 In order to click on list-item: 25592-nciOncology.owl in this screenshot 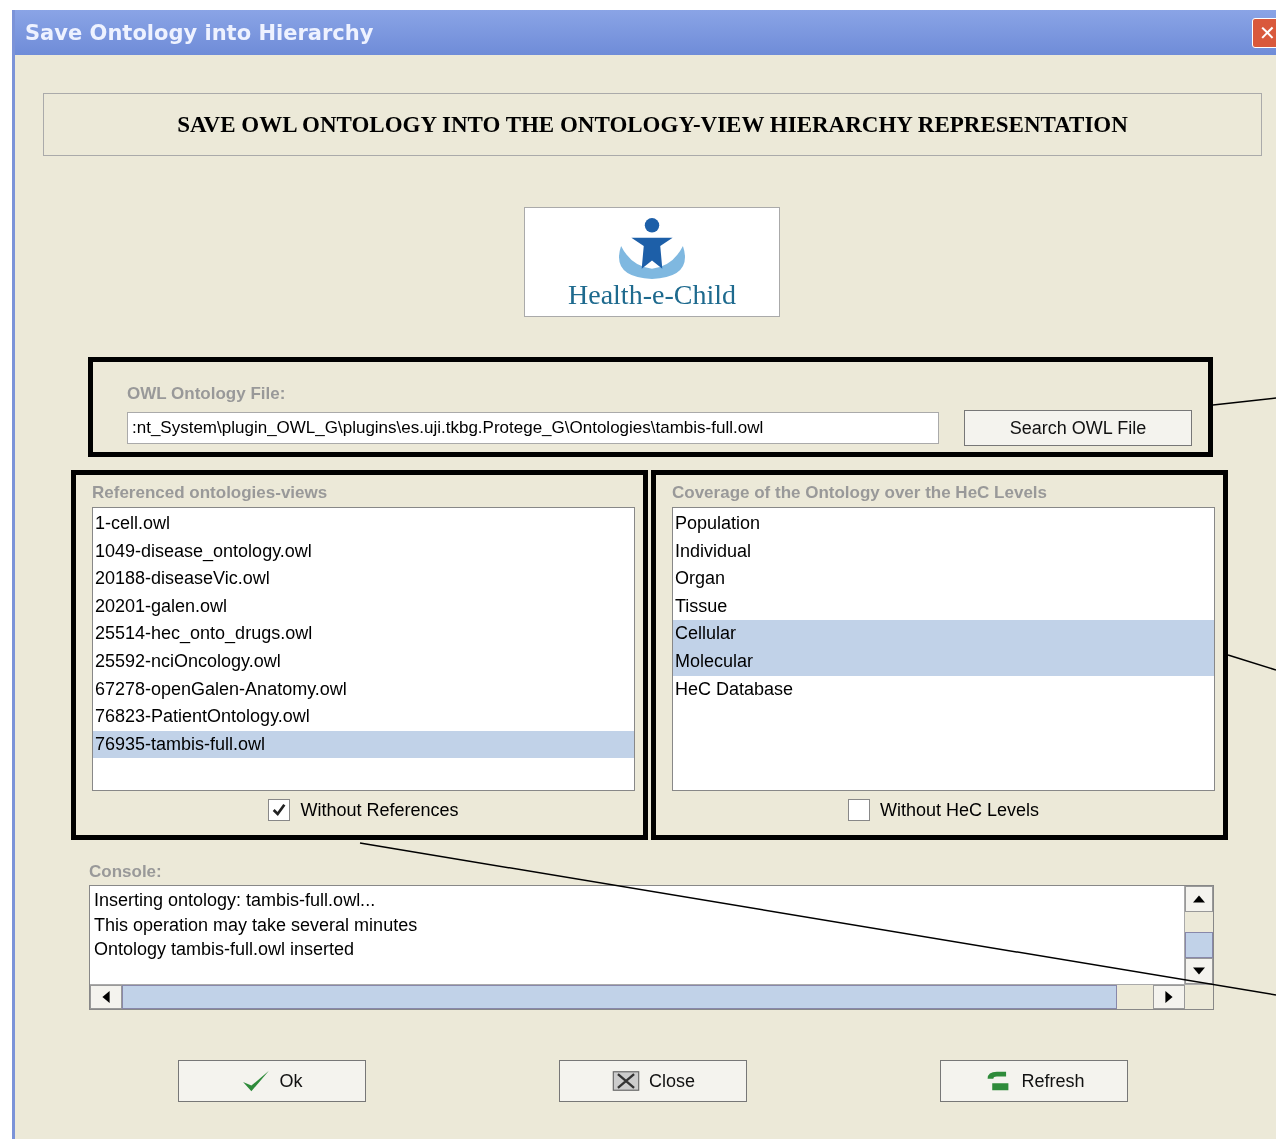, I will do `click(363, 661)`.